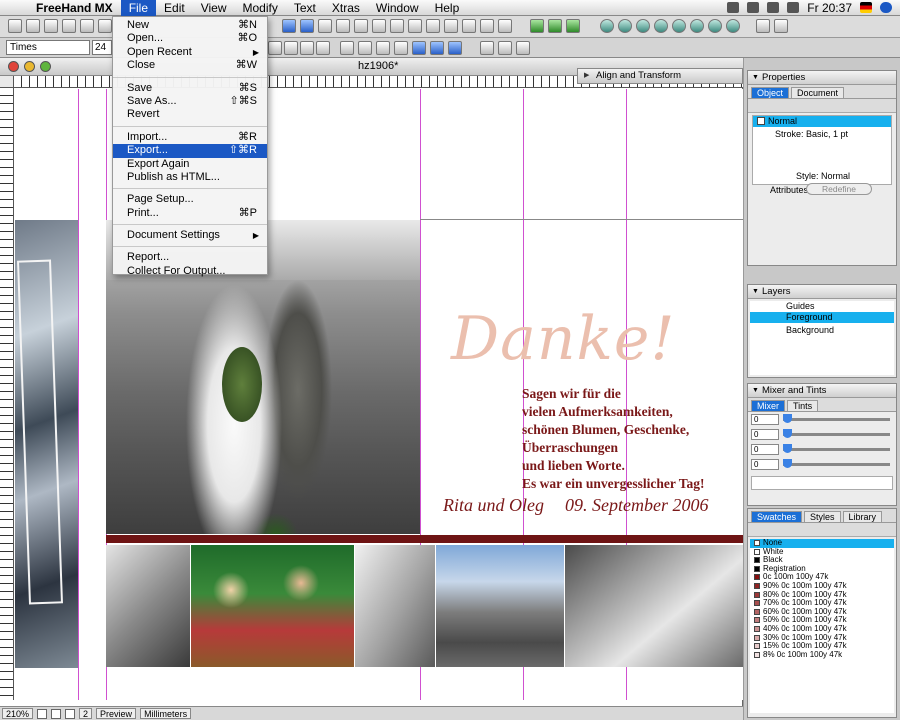 This screenshot has width=900, height=720. What do you see at coordinates (643, 26) in the screenshot?
I see `shadow-tool-icon` at bounding box center [643, 26].